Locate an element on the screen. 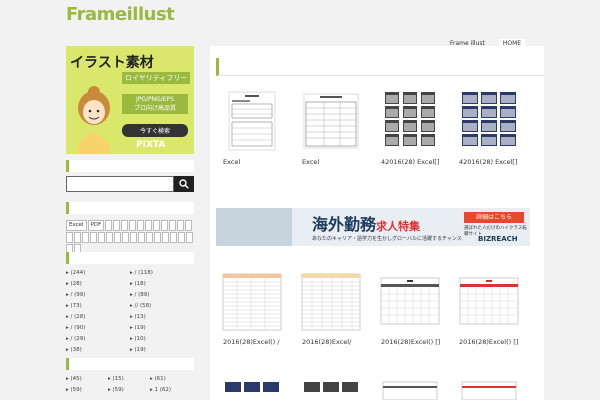 This screenshot has height=400, width=600. category-link: ▸ / (118) is located at coordinates (162, 273).